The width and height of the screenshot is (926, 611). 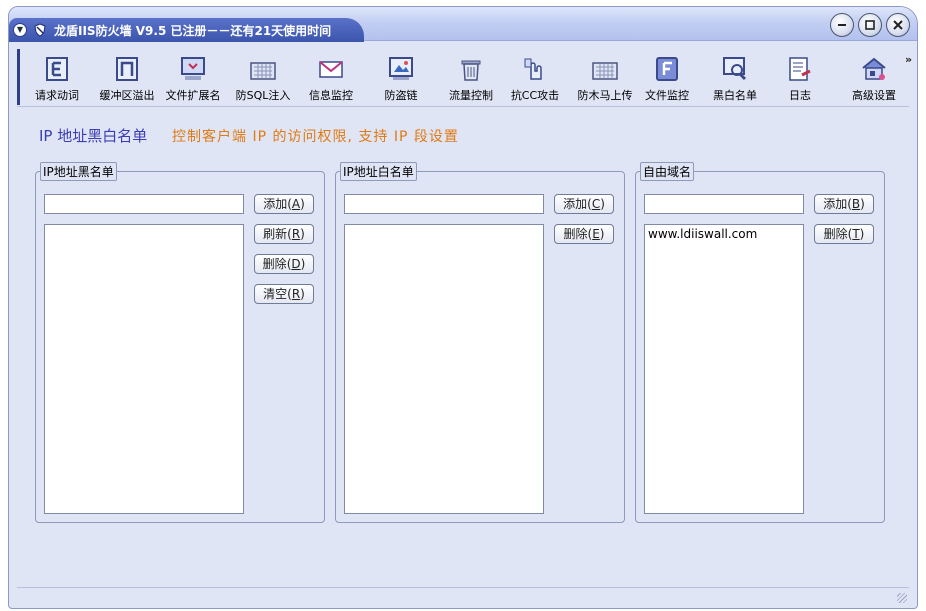 I want to click on maximize-button, so click(x=870, y=25).